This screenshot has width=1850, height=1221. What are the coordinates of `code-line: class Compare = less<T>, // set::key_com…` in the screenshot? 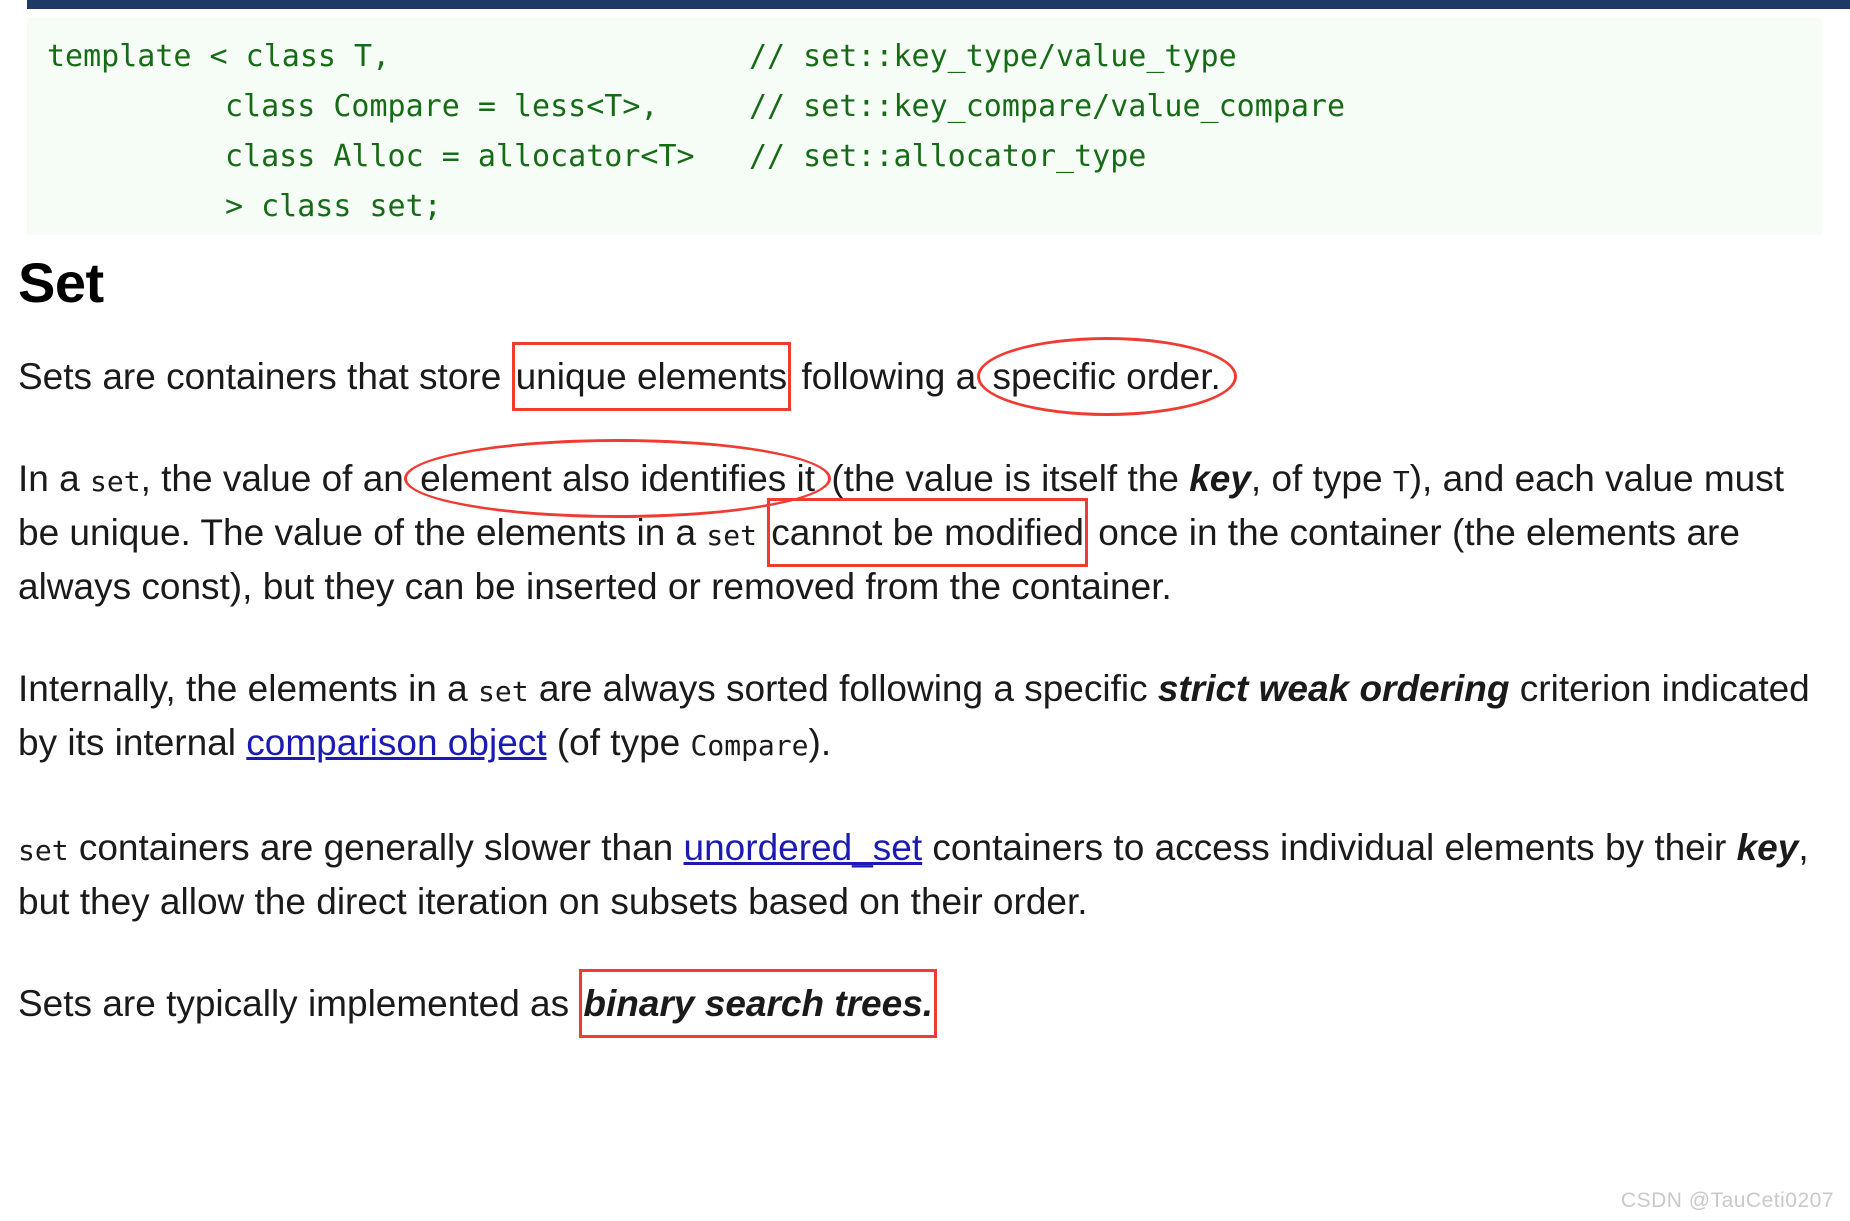 It's located at (924, 107).